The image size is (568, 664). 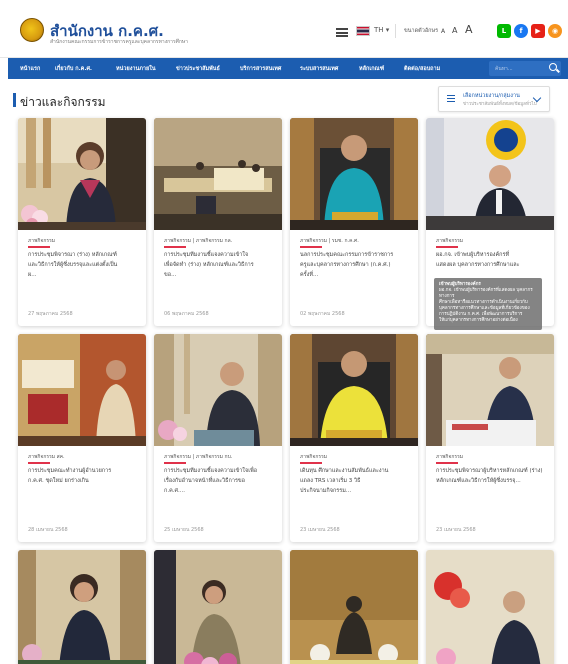 What do you see at coordinates (329, 241) in the screenshot?
I see `news-category: ภาพกิจกรรม | รมช. ก.ค.ศ.` at bounding box center [329, 241].